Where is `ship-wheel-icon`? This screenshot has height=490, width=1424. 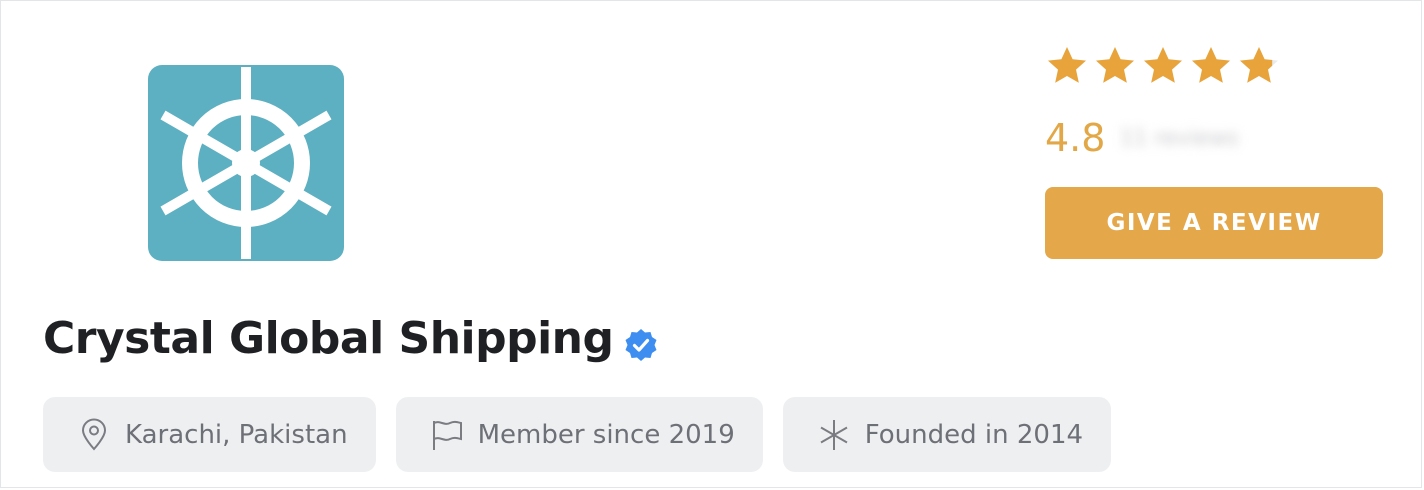
ship-wheel-icon is located at coordinates (246, 163).